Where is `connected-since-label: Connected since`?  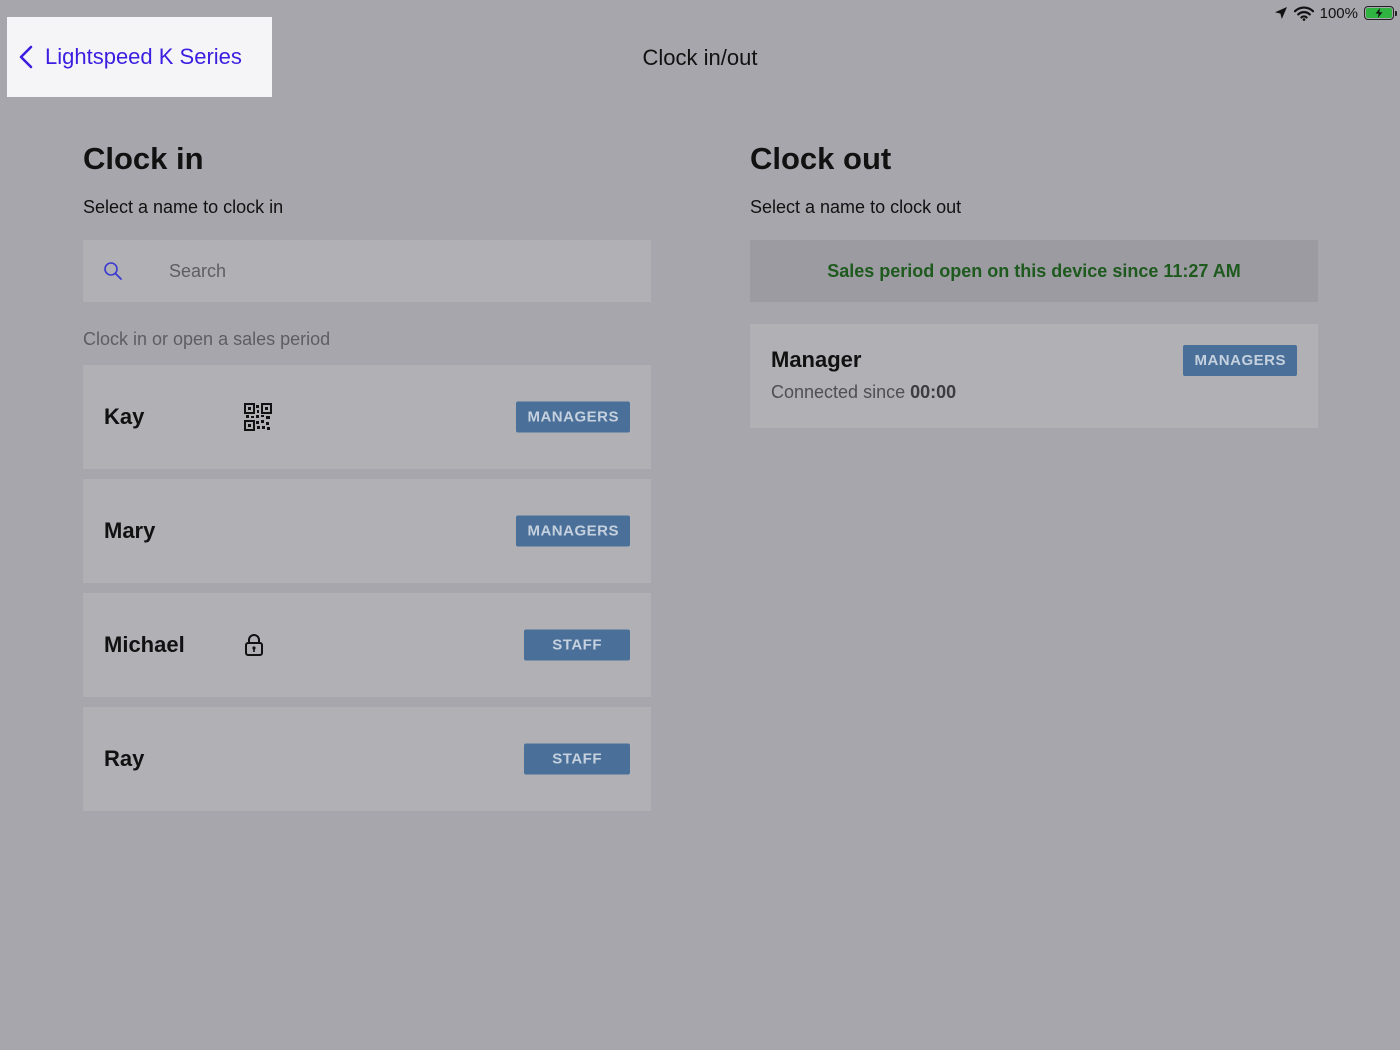 connected-since-label: Connected since is located at coordinates (841, 392).